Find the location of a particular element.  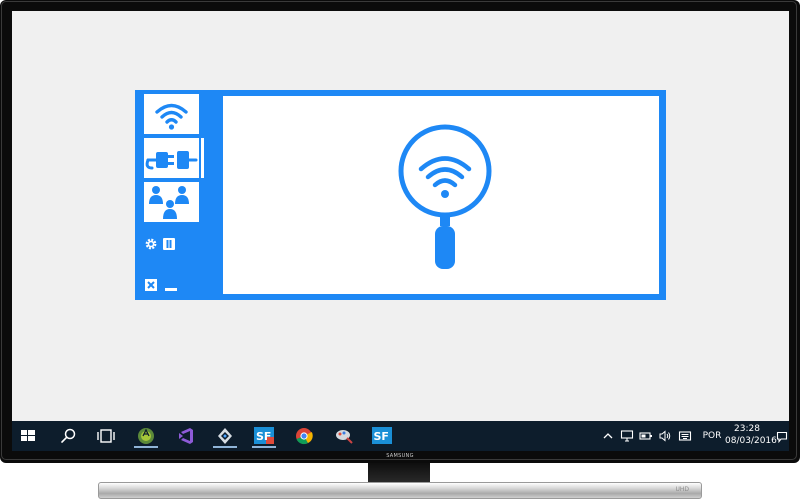

tray-battery is located at coordinates (646, 436).